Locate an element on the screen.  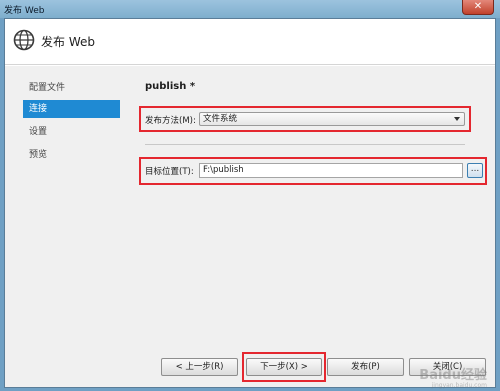
globe-icon is located at coordinates (24, 40).